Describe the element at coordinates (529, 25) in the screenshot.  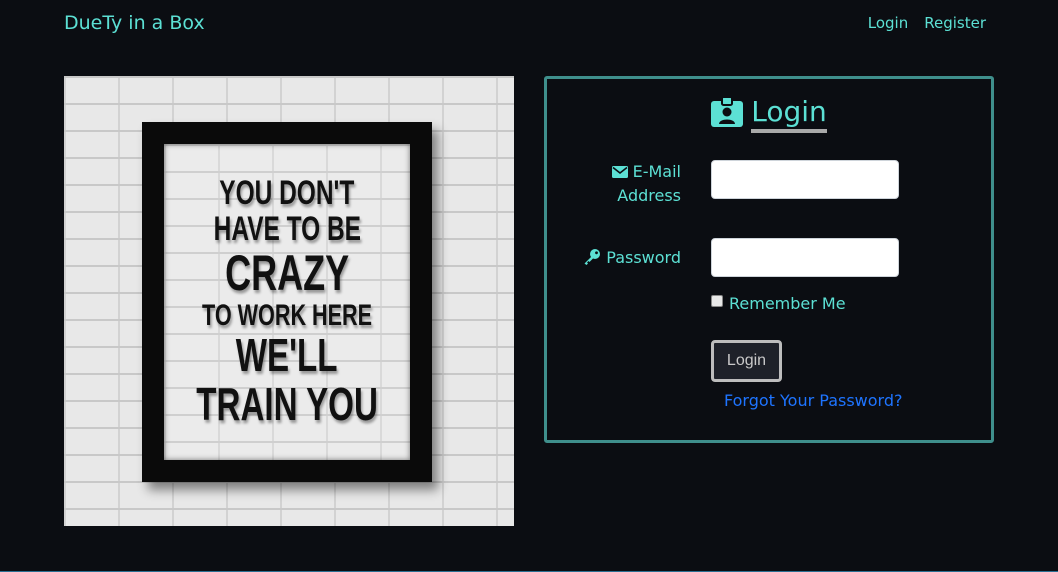
I see `navbar: DueTy in a Box Login Register` at that location.